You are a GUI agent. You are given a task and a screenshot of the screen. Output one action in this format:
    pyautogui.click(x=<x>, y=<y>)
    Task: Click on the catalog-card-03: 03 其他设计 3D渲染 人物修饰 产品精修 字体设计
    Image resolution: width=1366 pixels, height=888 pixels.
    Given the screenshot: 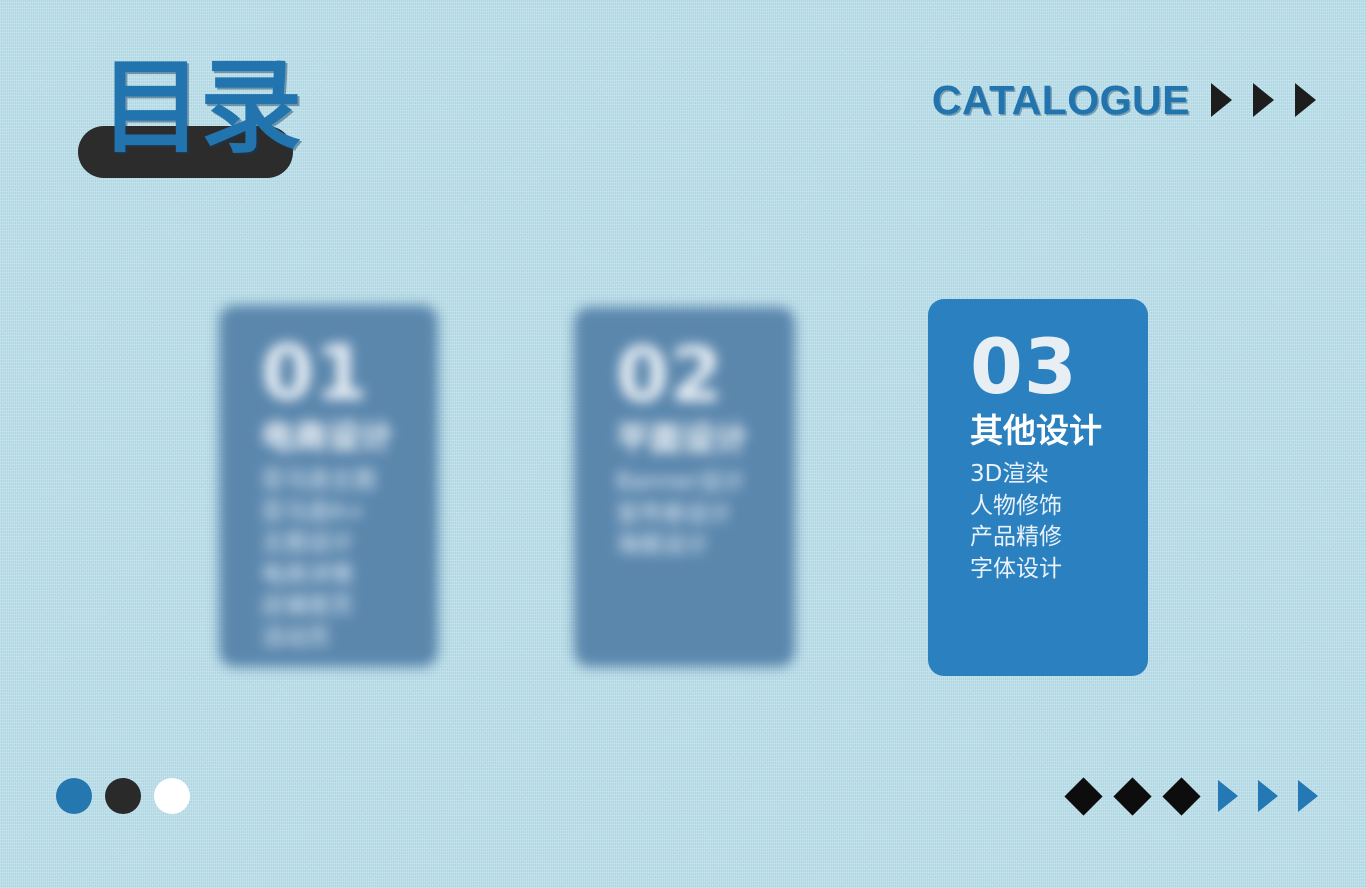 What is the action you would take?
    pyautogui.click(x=1038, y=487)
    